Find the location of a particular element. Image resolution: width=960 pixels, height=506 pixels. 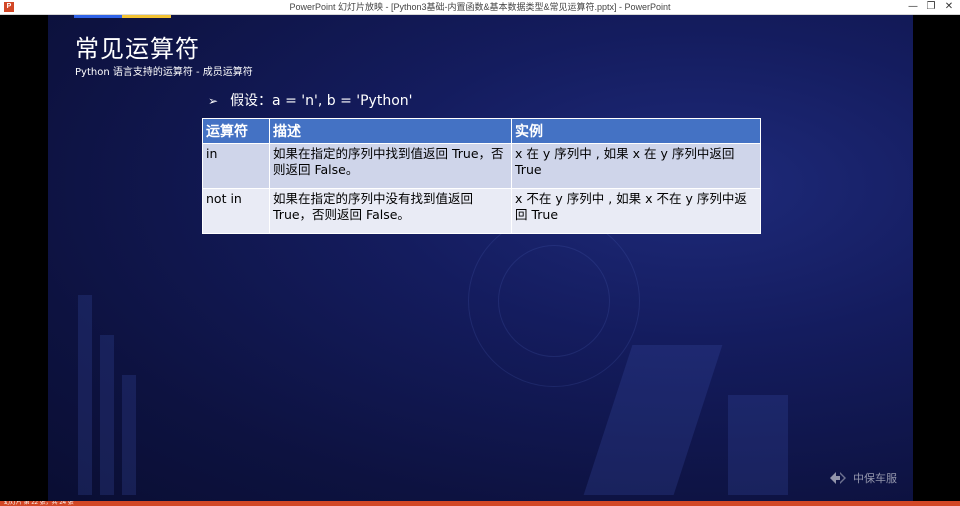

table-header-row: 运算符 描述 实例 is located at coordinates (481, 131).